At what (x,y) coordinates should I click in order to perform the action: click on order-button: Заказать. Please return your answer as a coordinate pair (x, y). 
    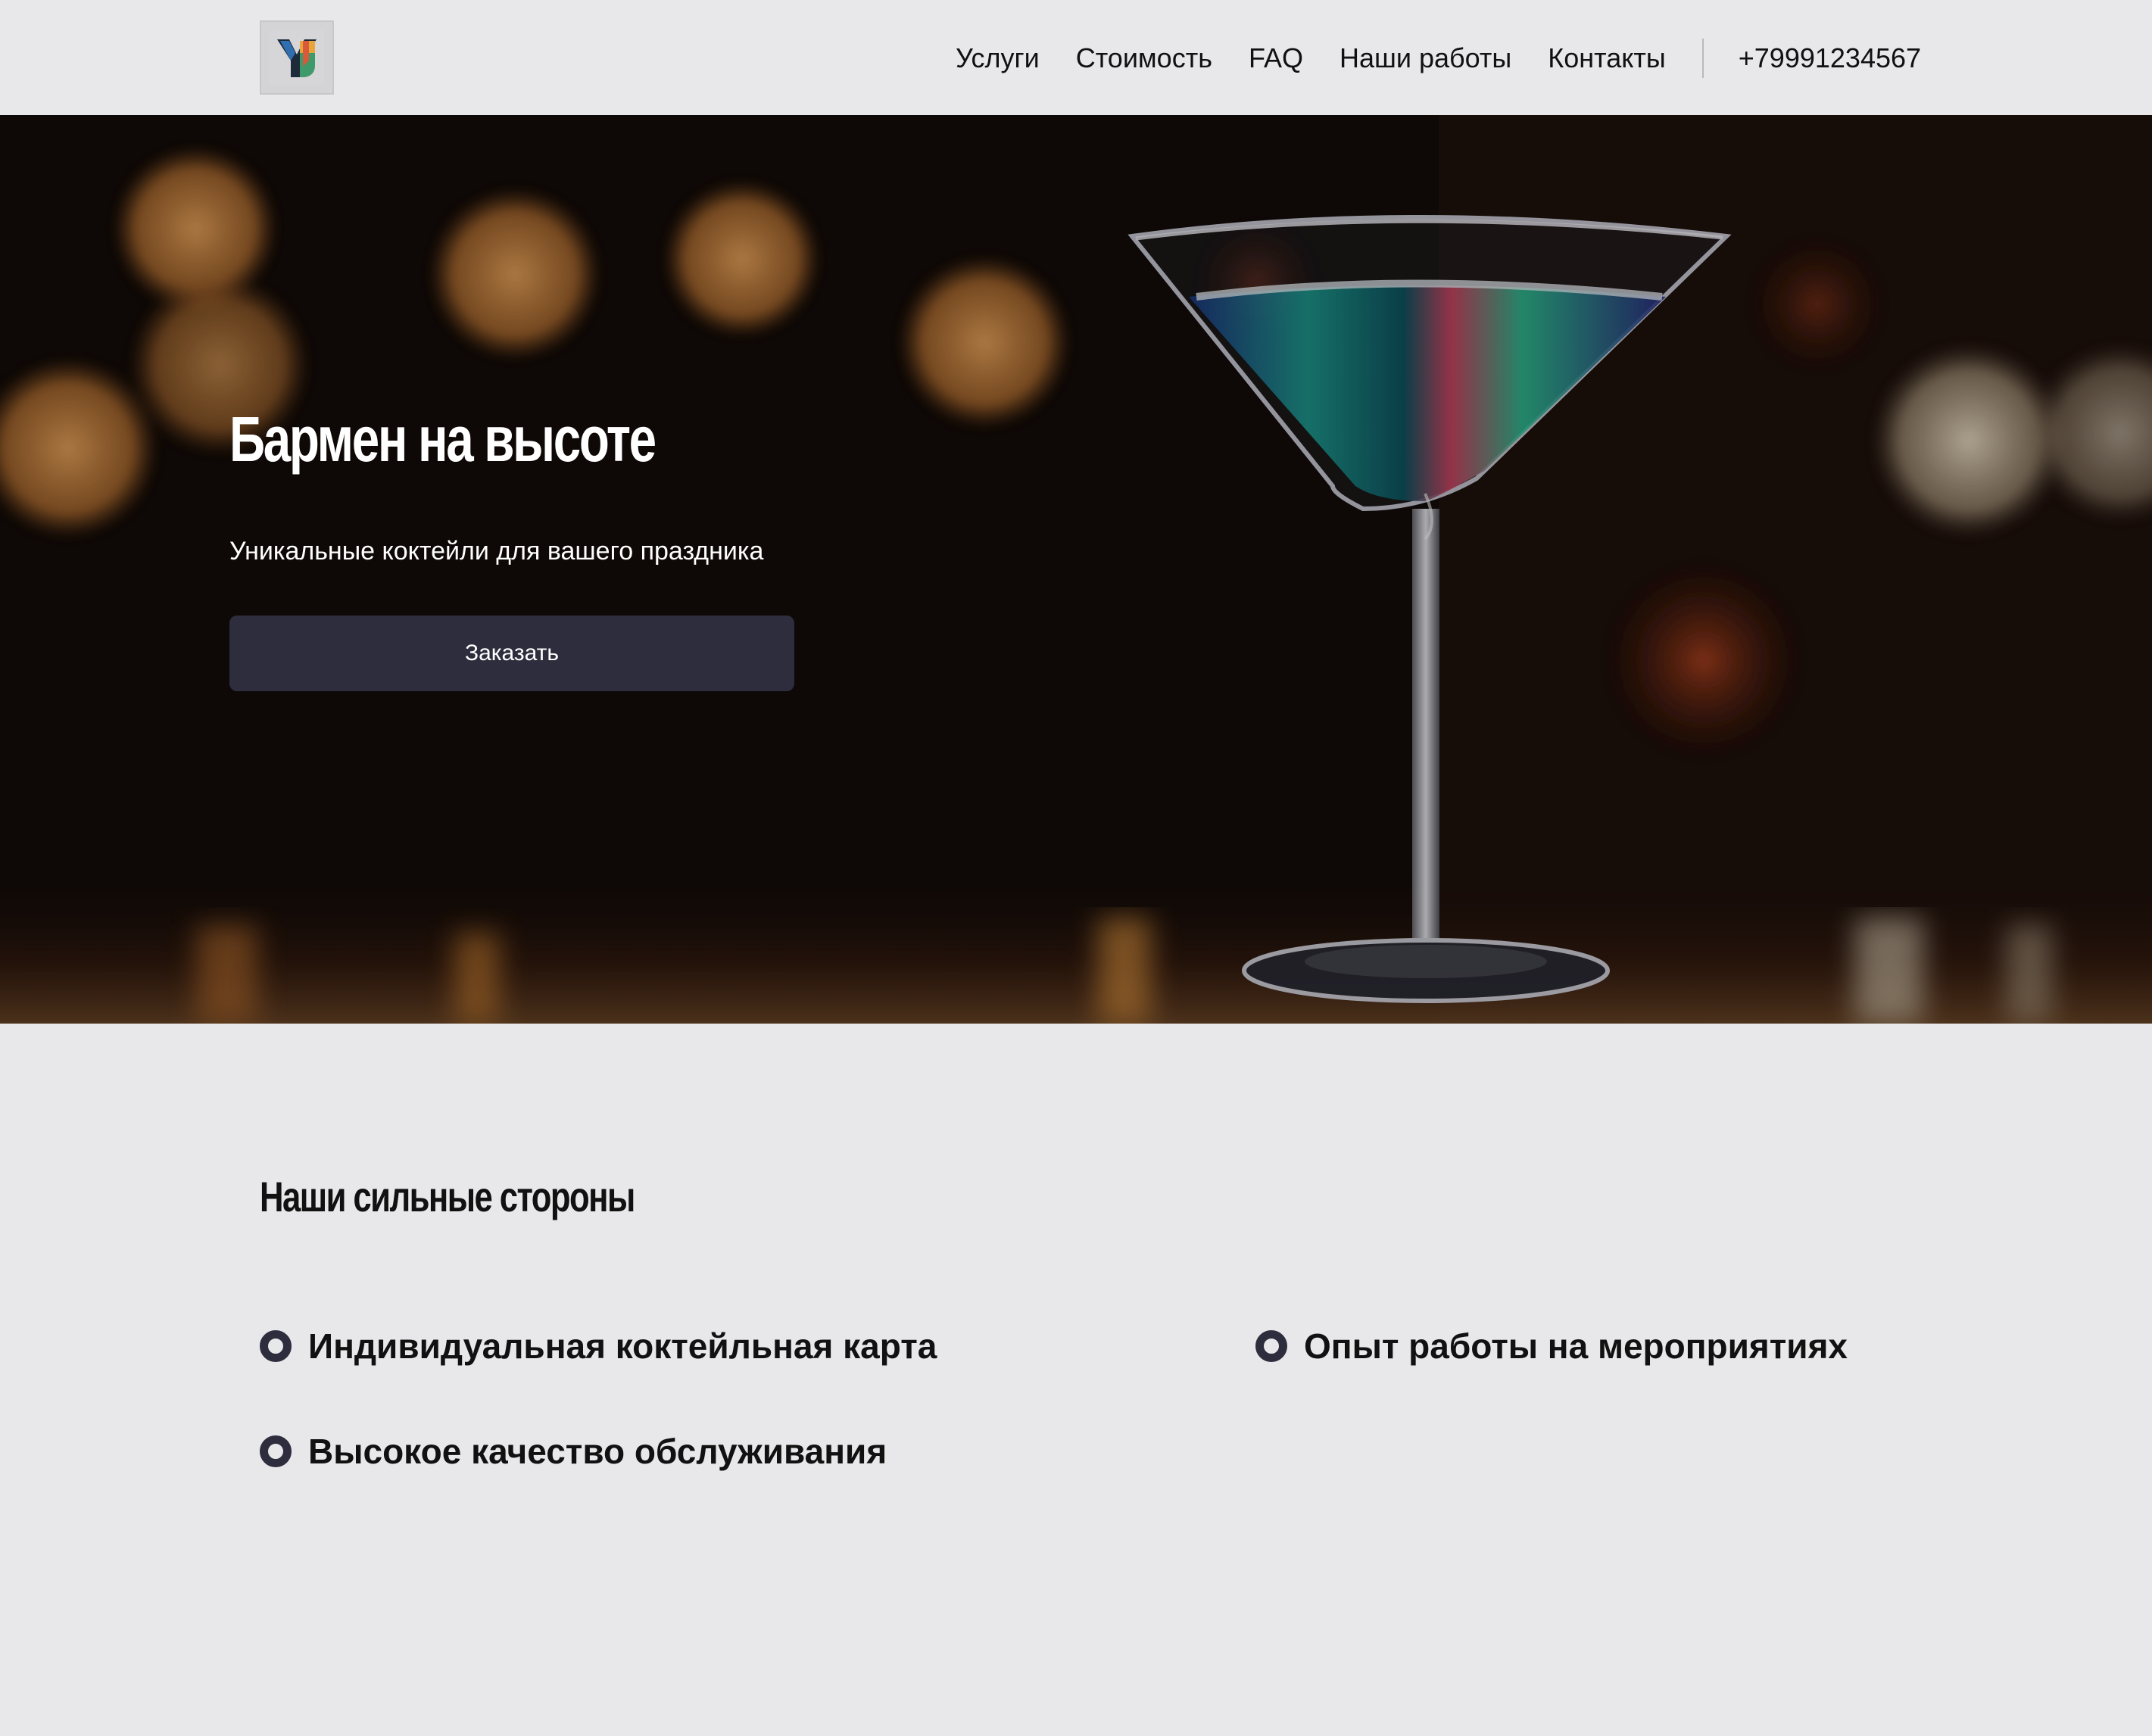
    Looking at the image, I should click on (511, 653).